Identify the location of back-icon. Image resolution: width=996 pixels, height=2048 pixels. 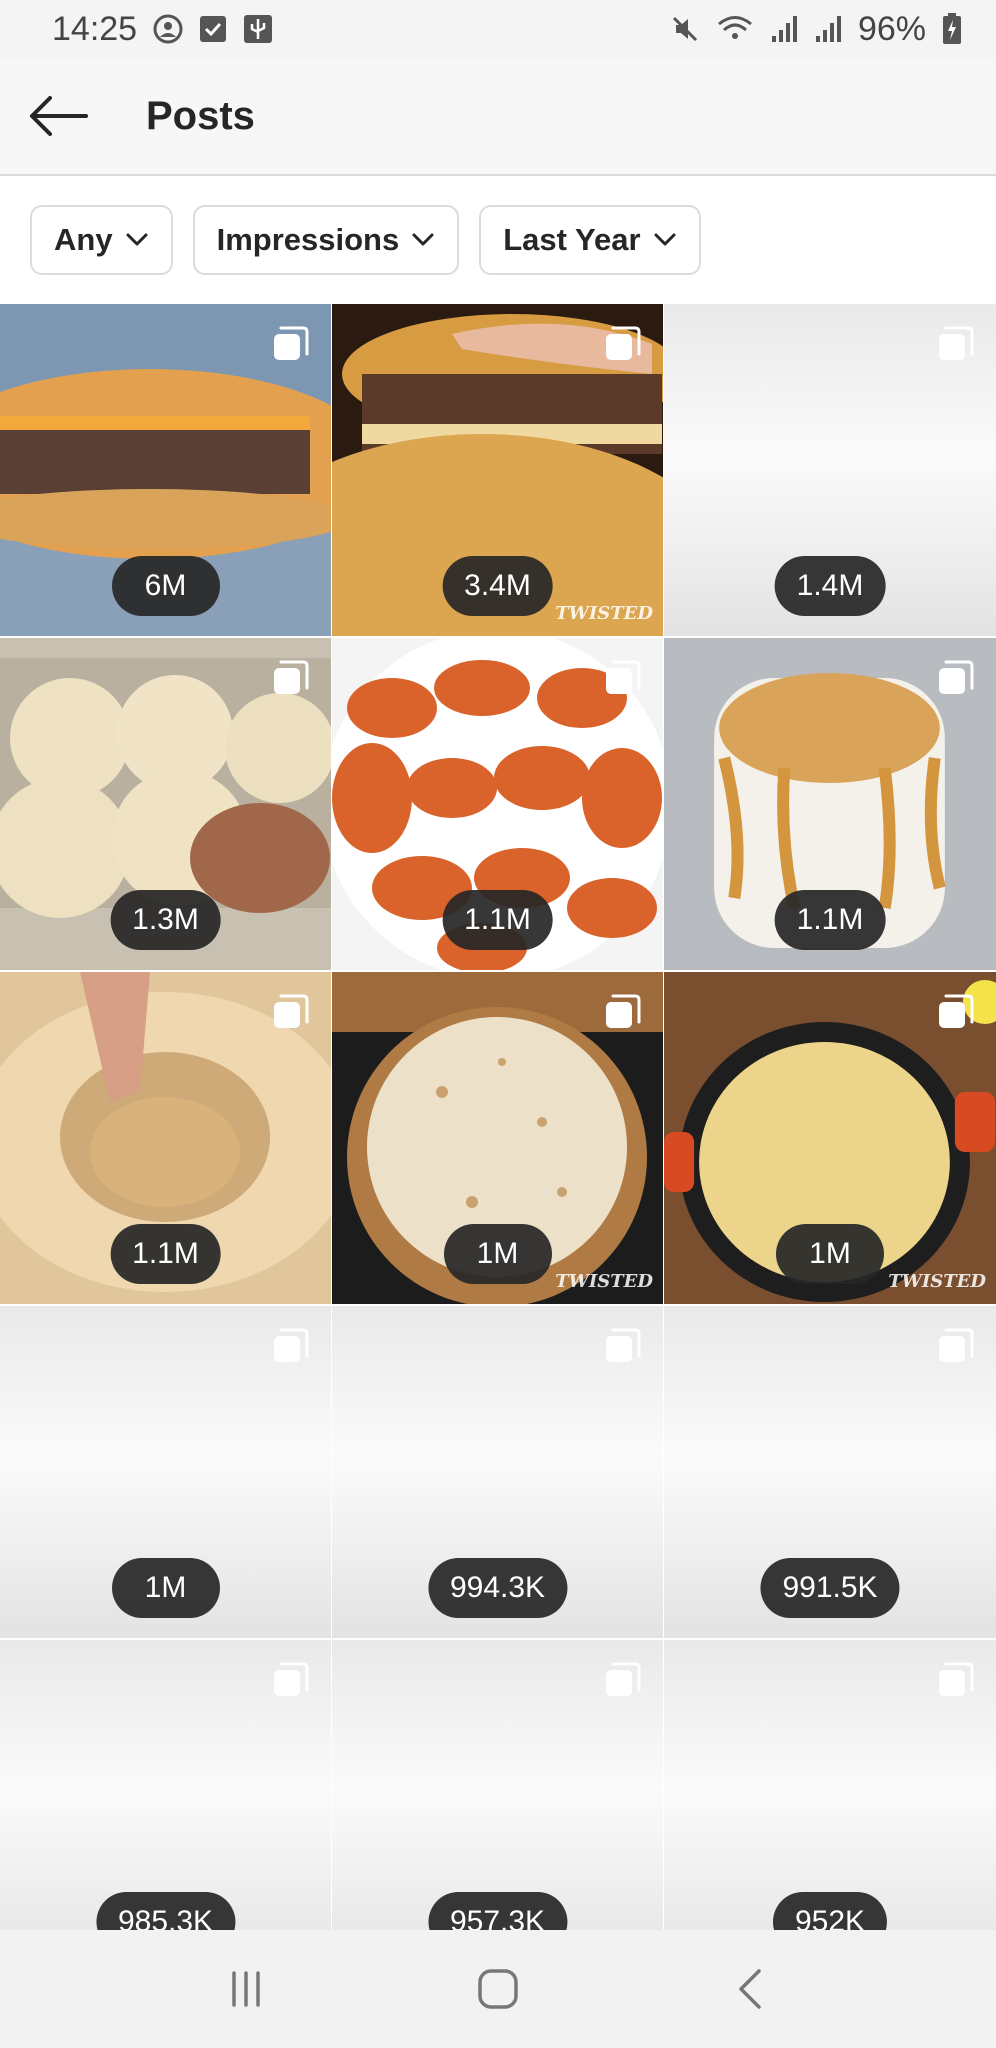
(750, 1989).